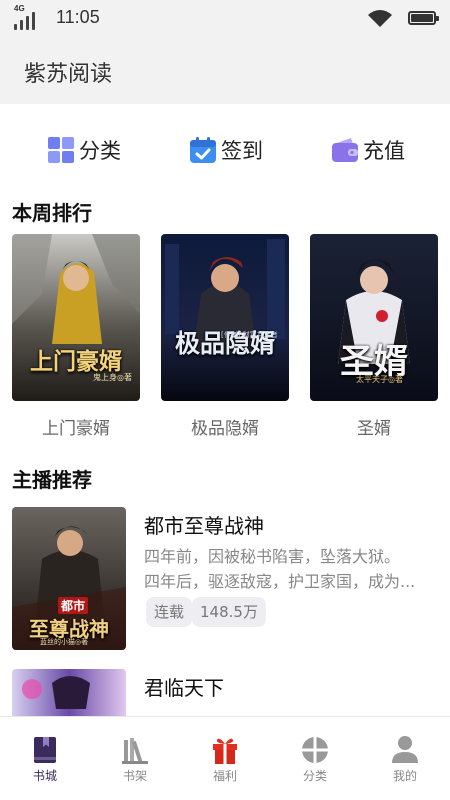  Describe the element at coordinates (229, 612) in the screenshot. I see `word-count-badge: 148.5万` at that location.